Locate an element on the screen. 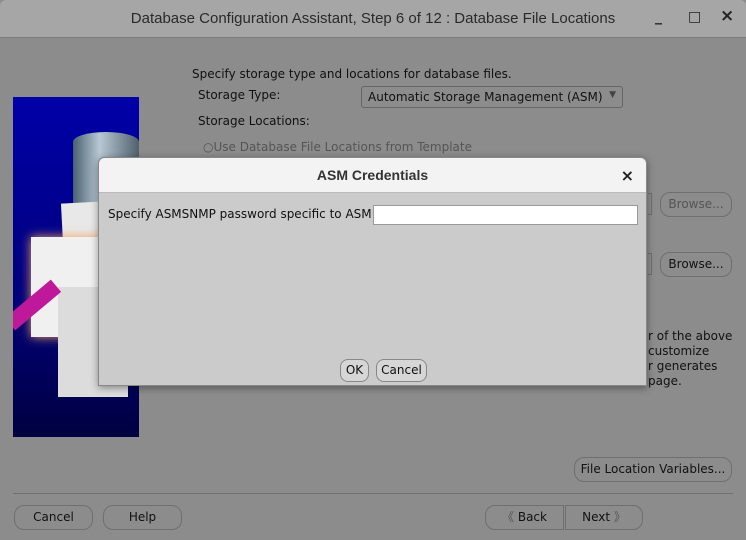  storage-locations-label: Storage Locations: is located at coordinates (254, 121).